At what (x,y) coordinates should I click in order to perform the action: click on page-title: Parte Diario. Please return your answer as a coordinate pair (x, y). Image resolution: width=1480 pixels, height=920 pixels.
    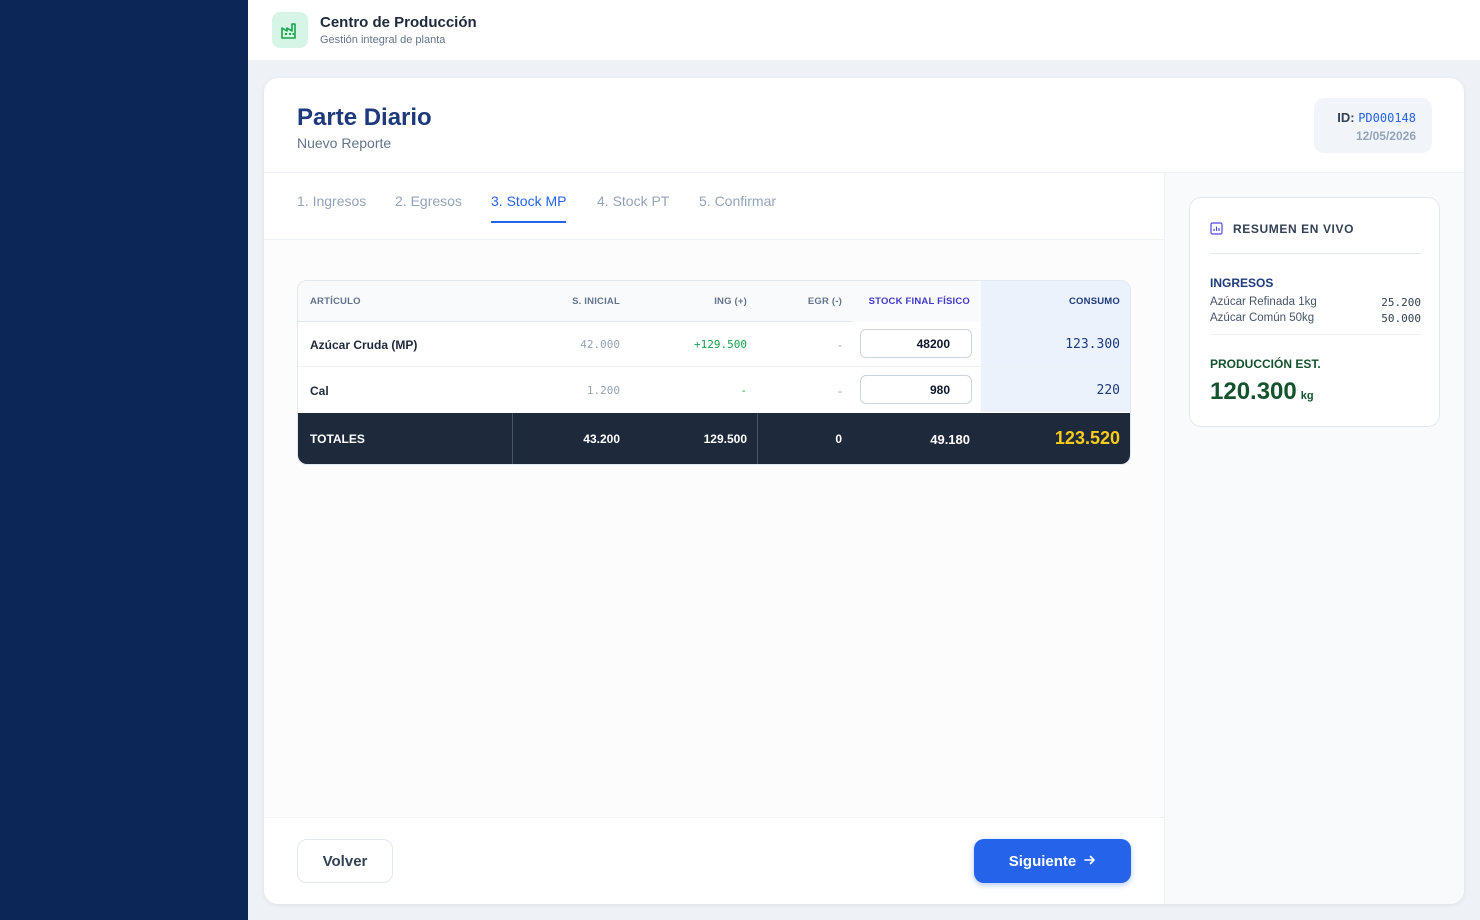
    Looking at the image, I should click on (364, 117).